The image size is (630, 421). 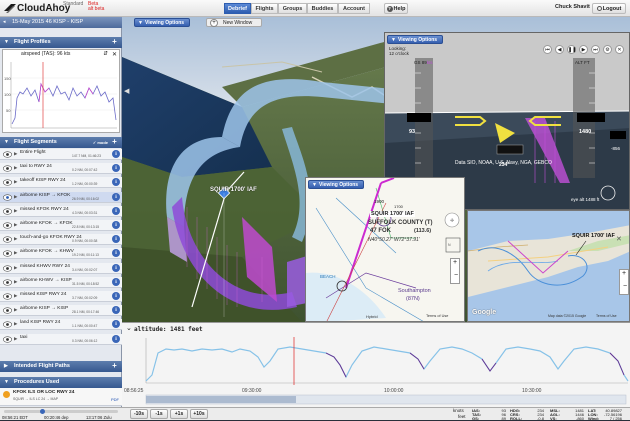 I want to click on intended-flight-paths-header: ▶ Intended Flight Paths +, so click(x=61, y=366).